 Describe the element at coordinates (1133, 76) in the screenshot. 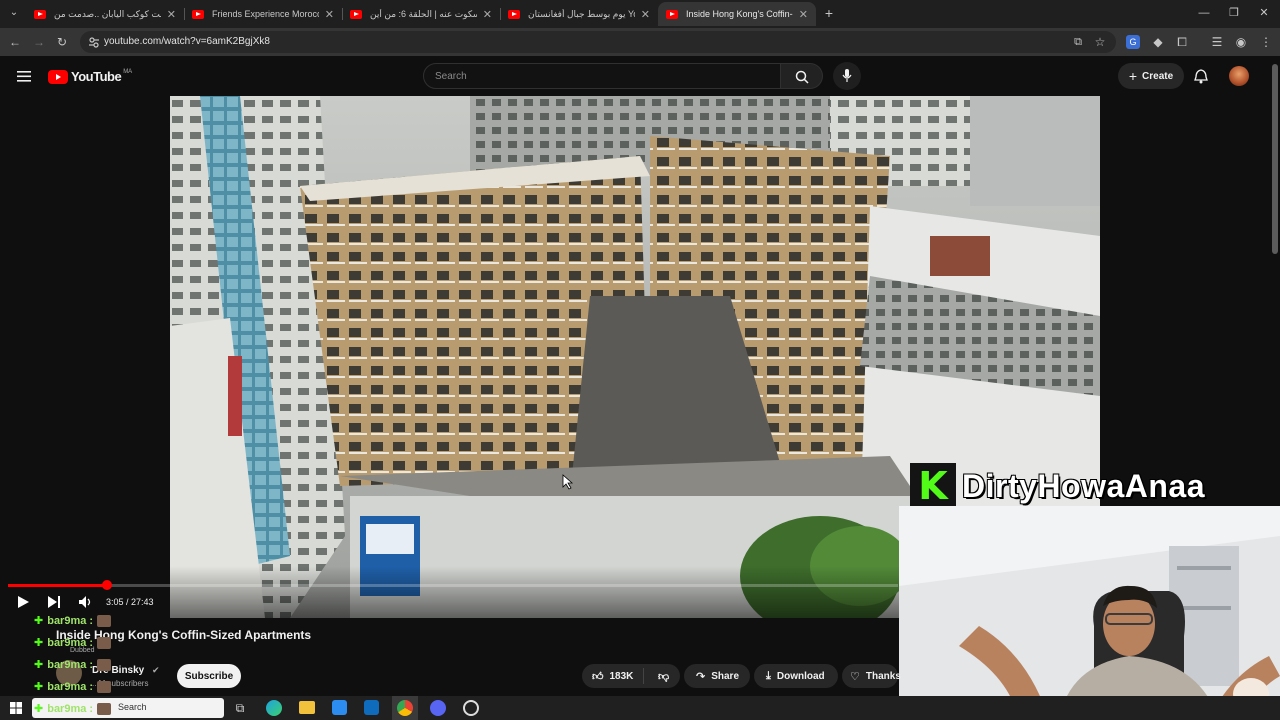

I see `plus-icon: +` at that location.